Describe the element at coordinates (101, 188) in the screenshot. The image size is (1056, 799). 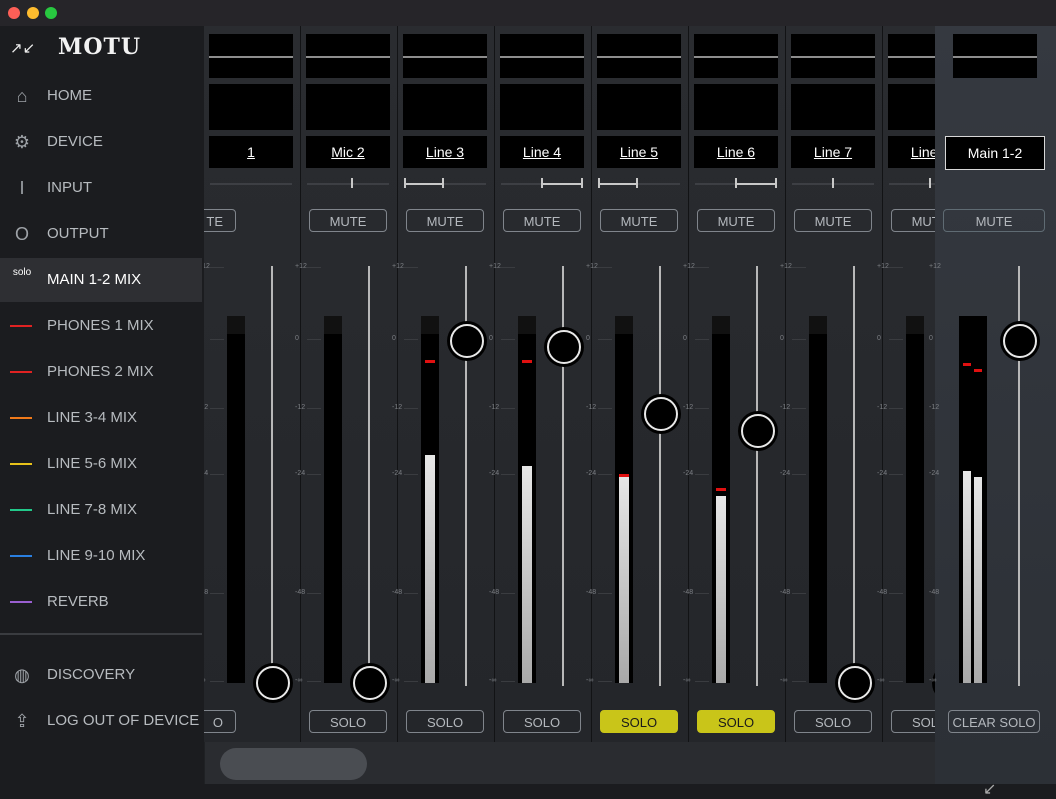
I see `sidebar-item: I INPUT` at that location.